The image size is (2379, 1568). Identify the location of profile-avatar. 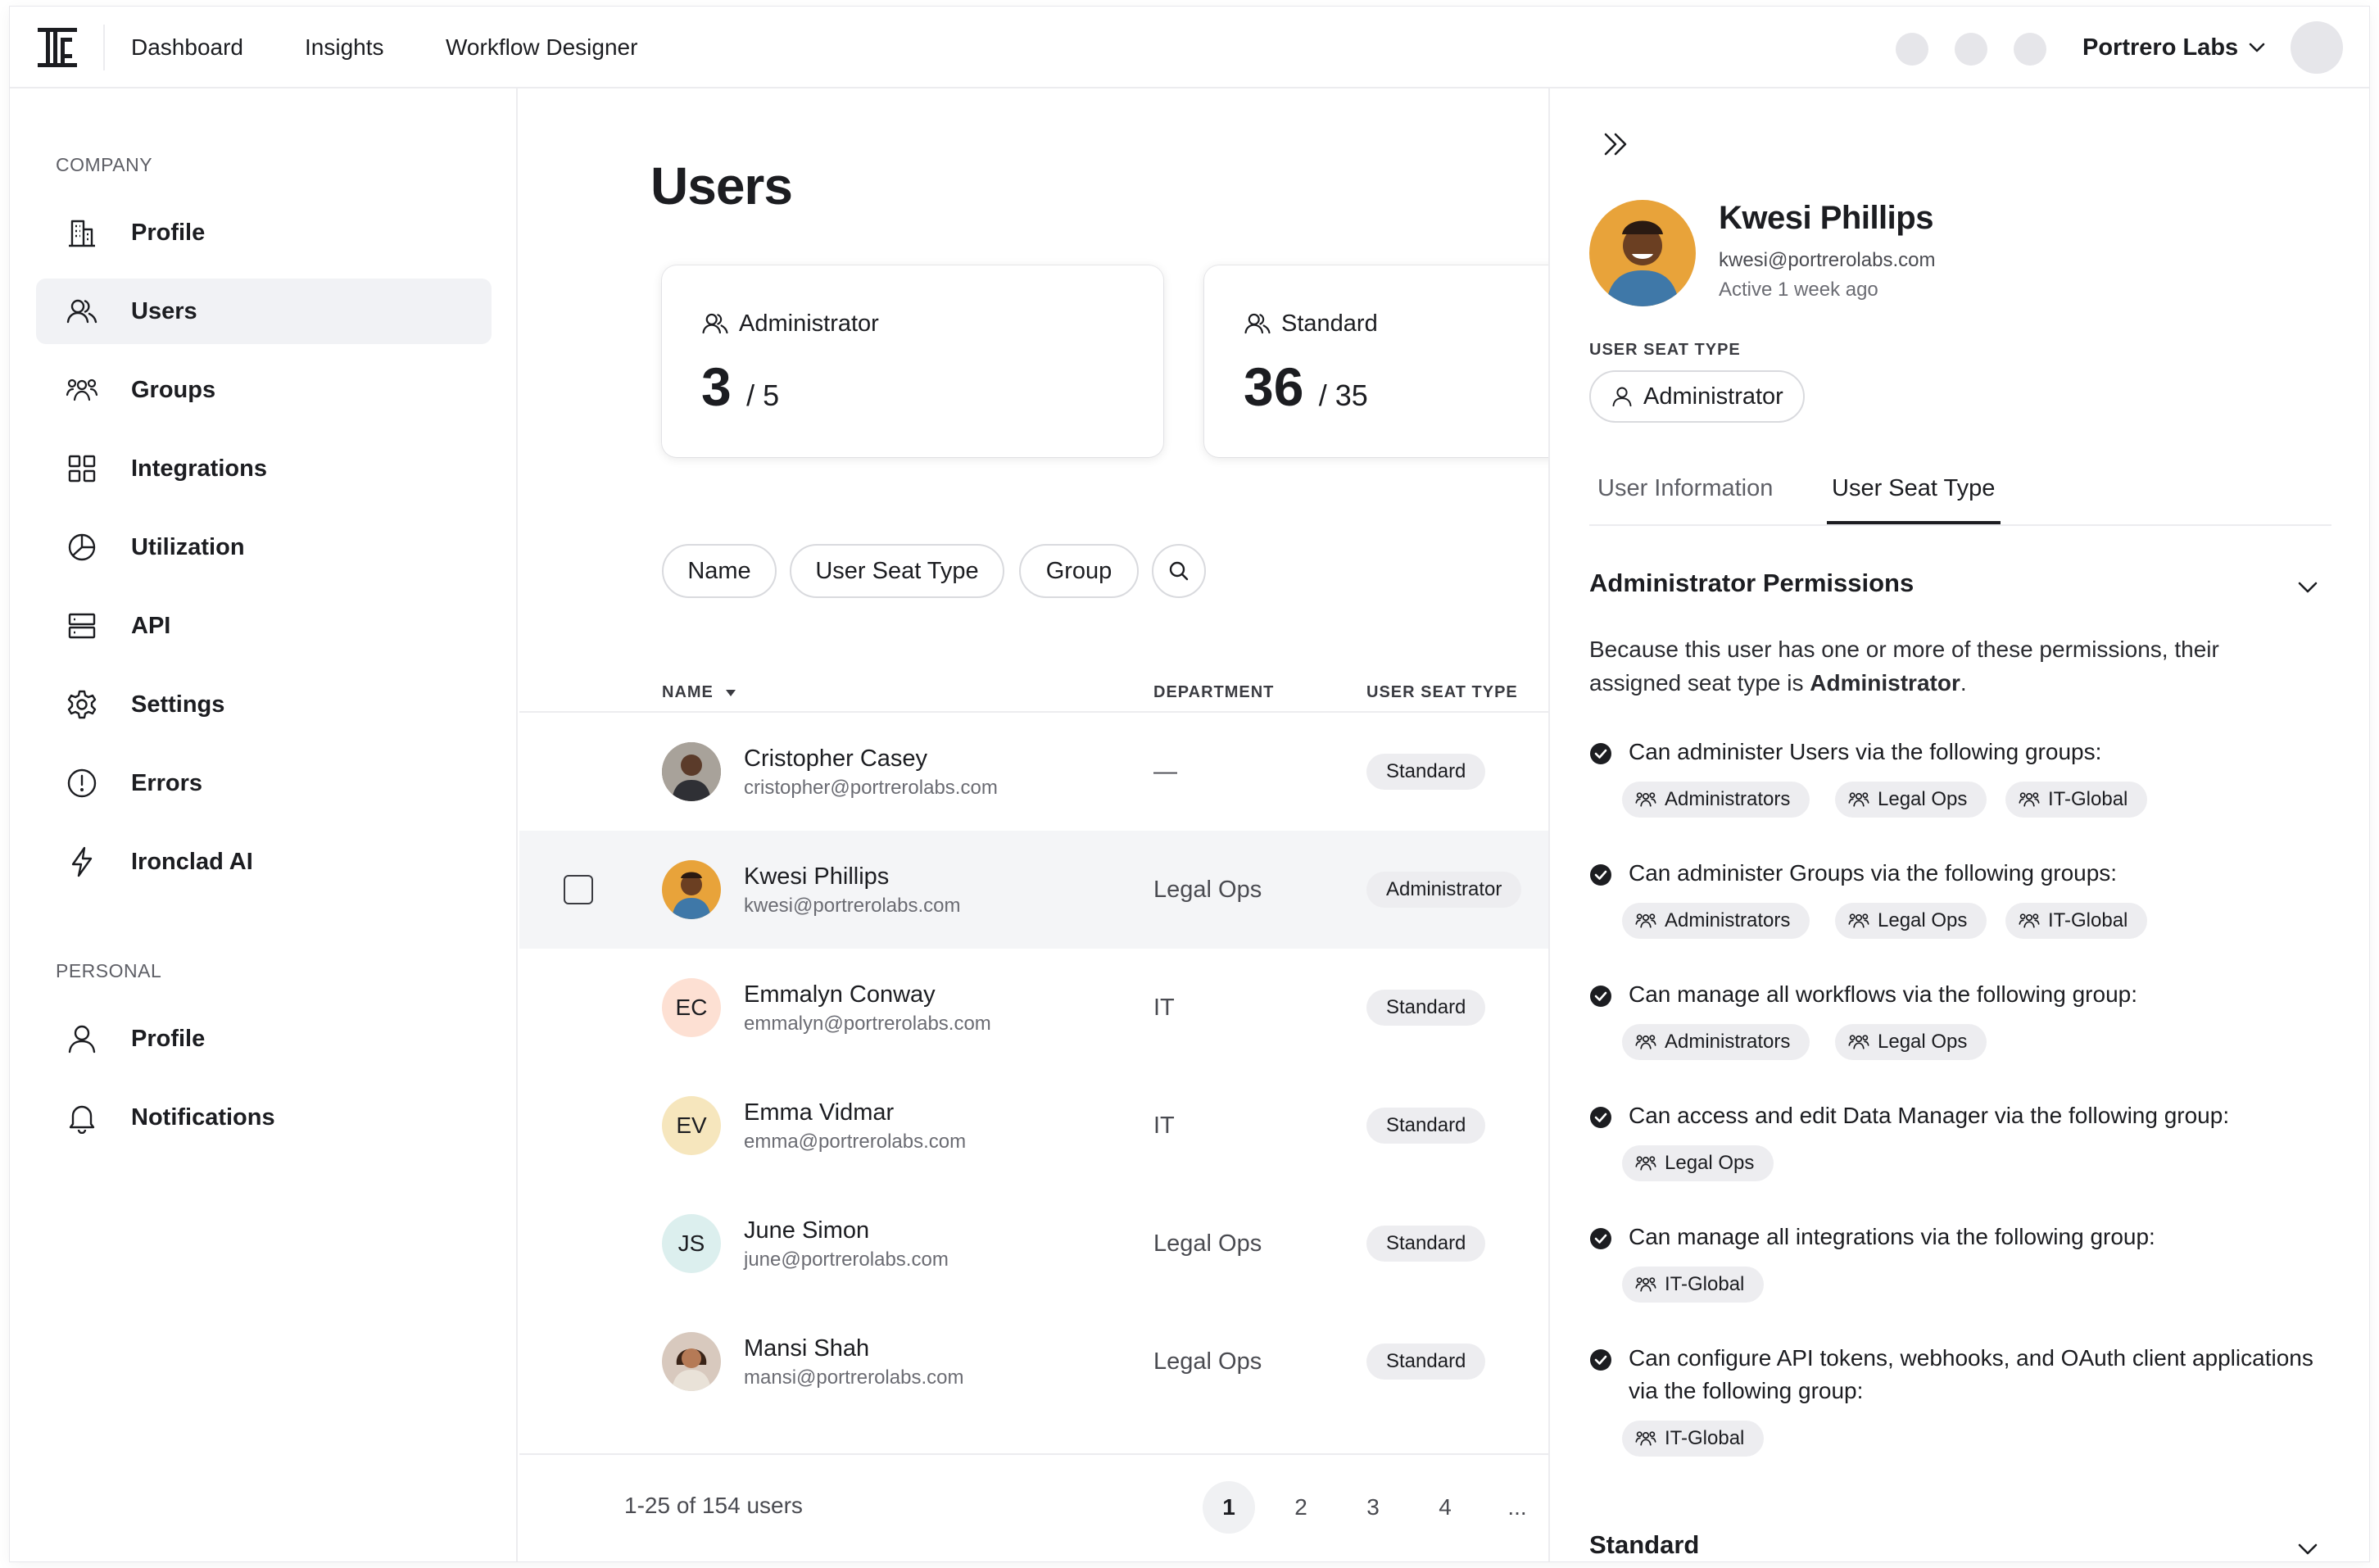
(1642, 253).